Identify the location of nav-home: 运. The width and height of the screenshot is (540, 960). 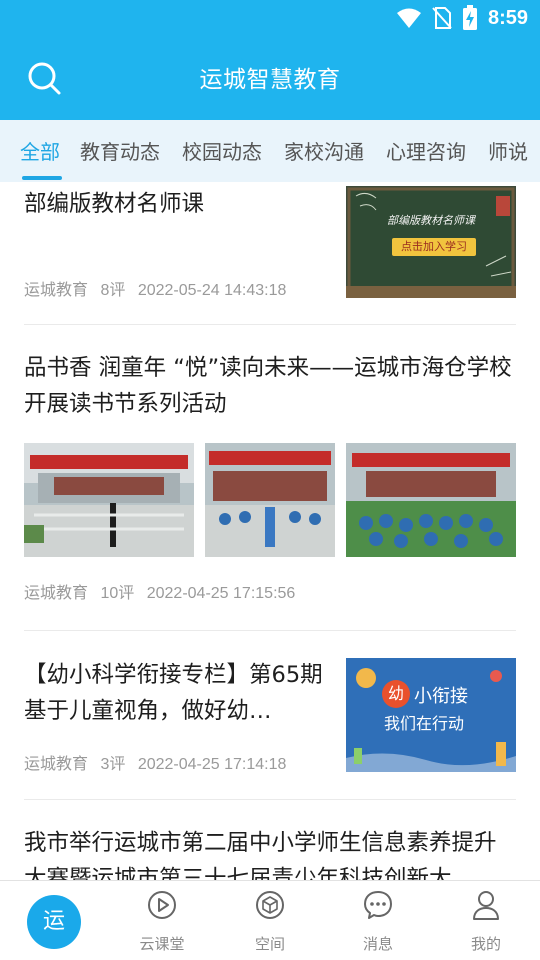
(54, 920).